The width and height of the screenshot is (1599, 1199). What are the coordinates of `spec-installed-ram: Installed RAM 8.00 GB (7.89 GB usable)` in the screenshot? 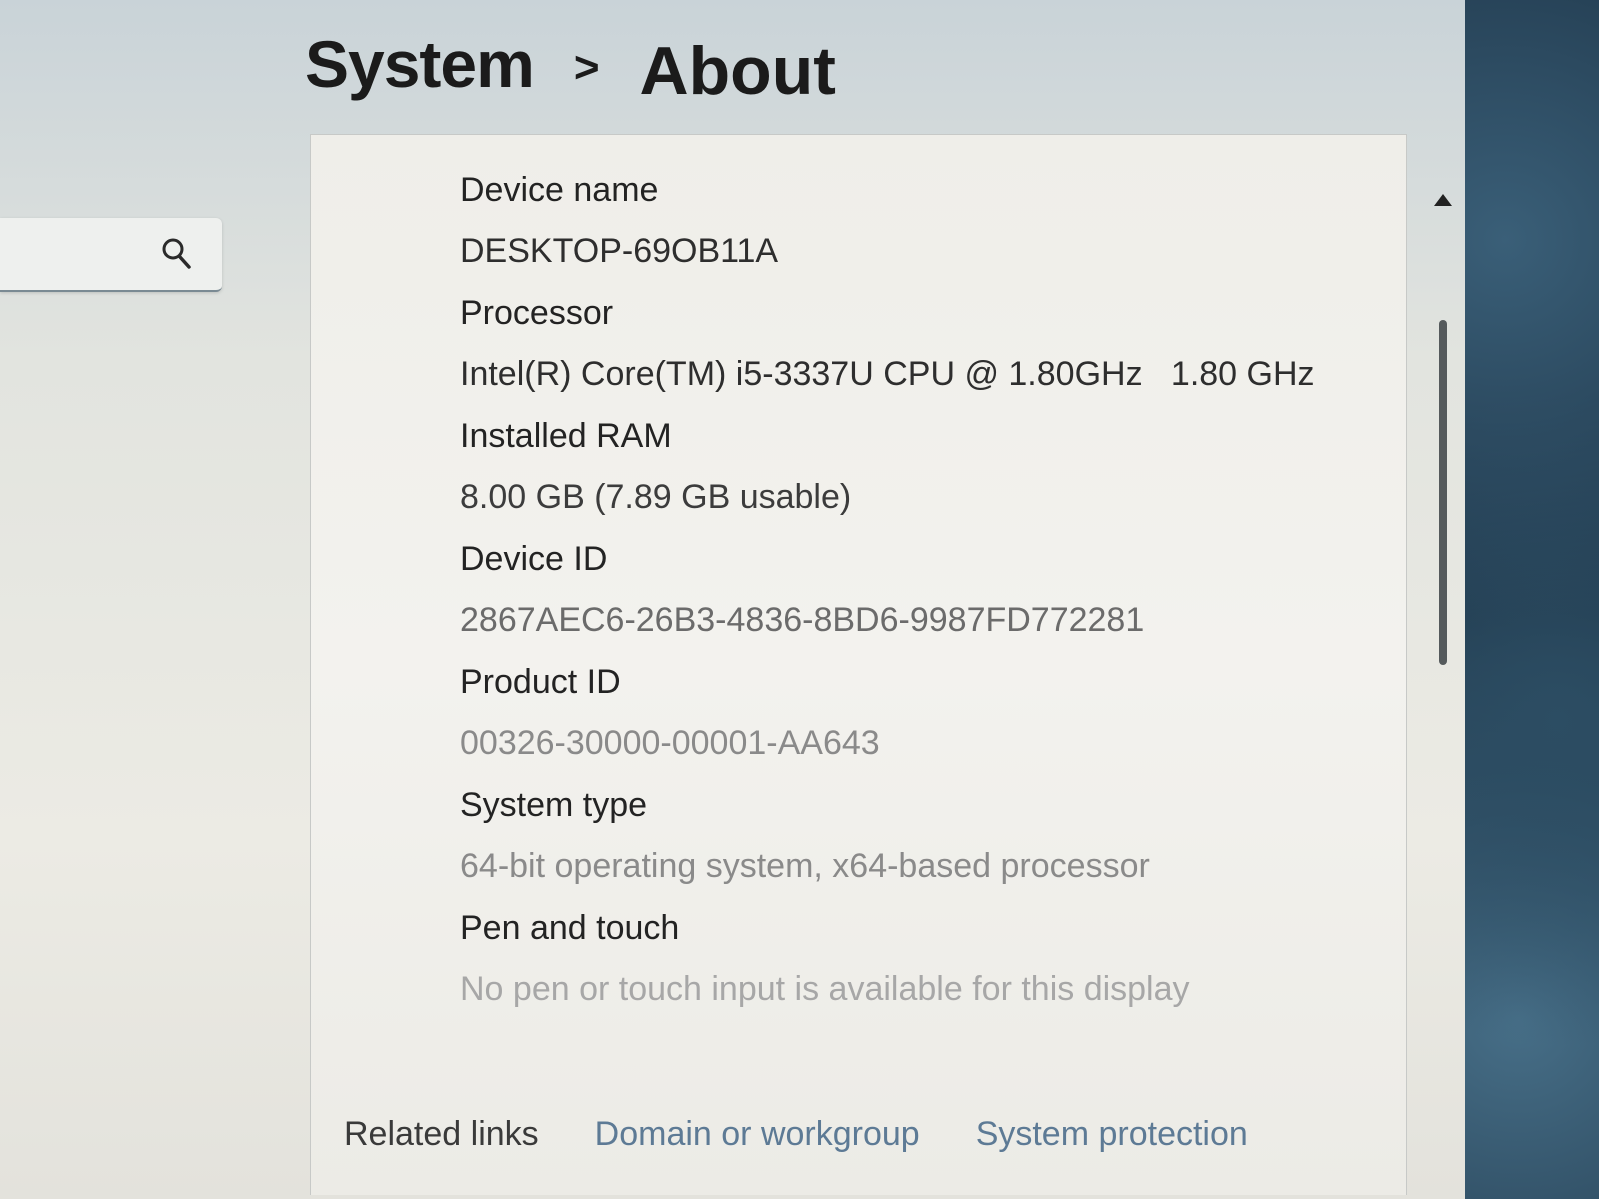 It's located at (887, 475).